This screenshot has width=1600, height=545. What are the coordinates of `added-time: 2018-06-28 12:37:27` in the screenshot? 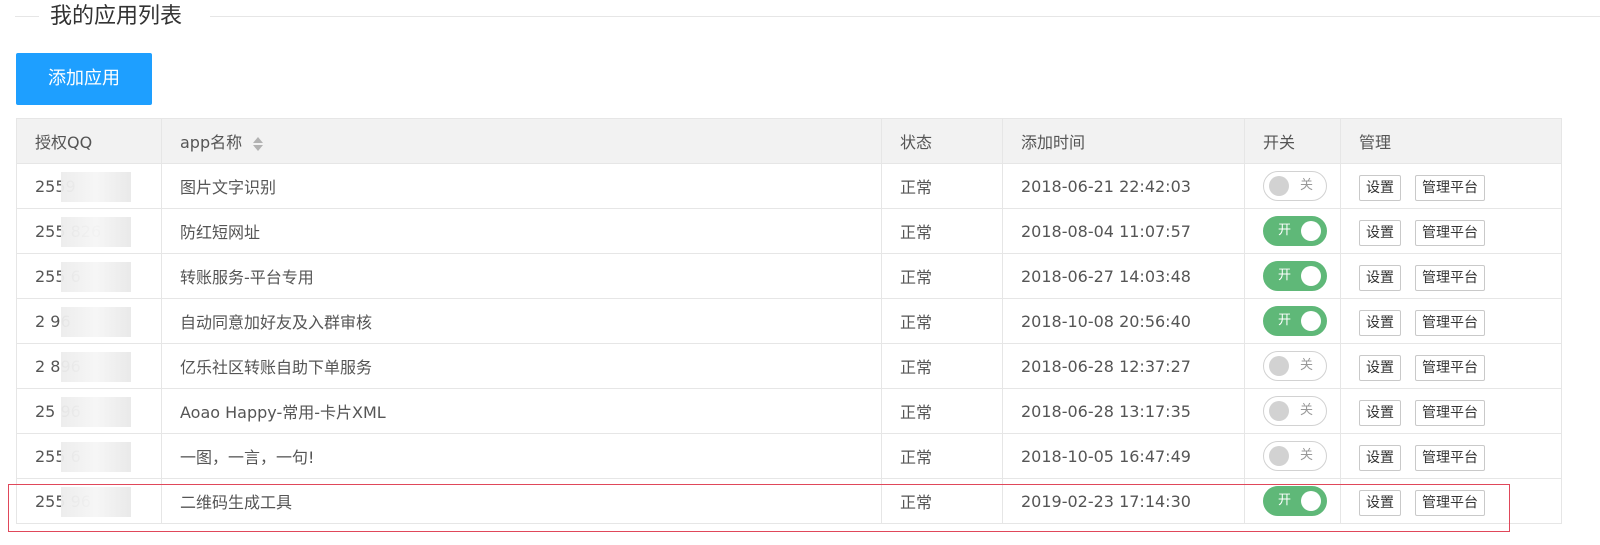 It's located at (1106, 366).